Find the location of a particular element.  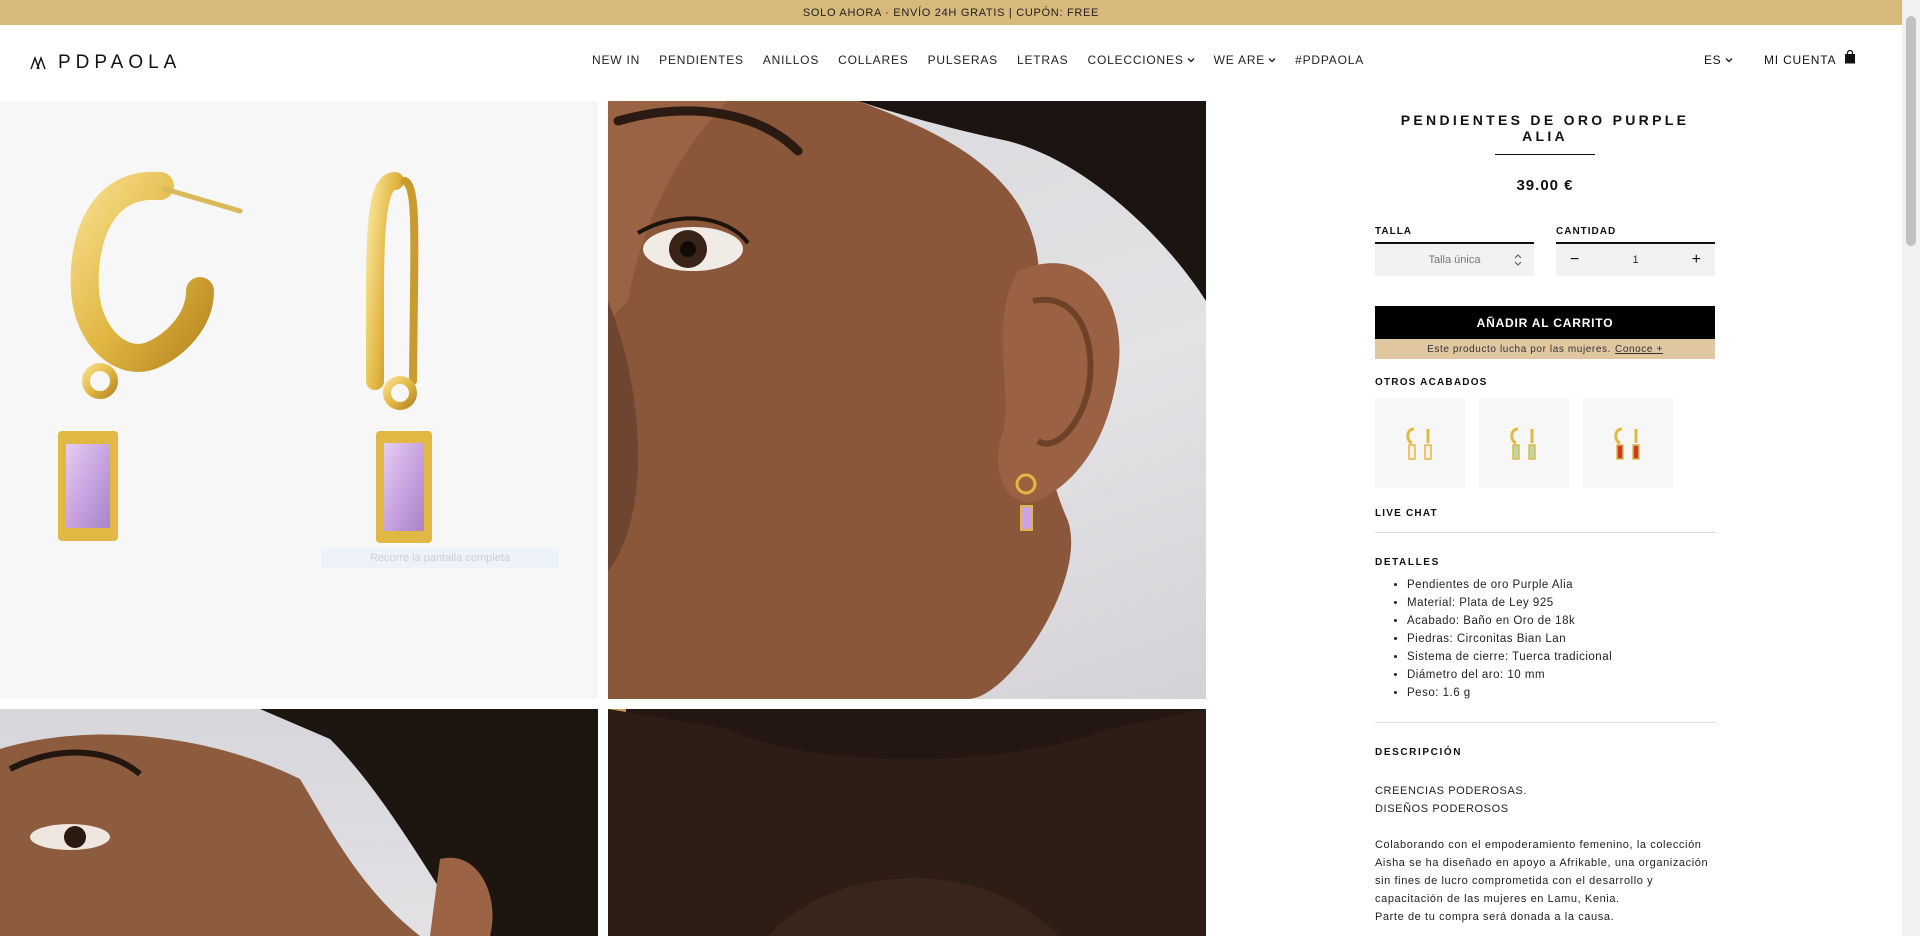

finish-option-green is located at coordinates (1524, 443).